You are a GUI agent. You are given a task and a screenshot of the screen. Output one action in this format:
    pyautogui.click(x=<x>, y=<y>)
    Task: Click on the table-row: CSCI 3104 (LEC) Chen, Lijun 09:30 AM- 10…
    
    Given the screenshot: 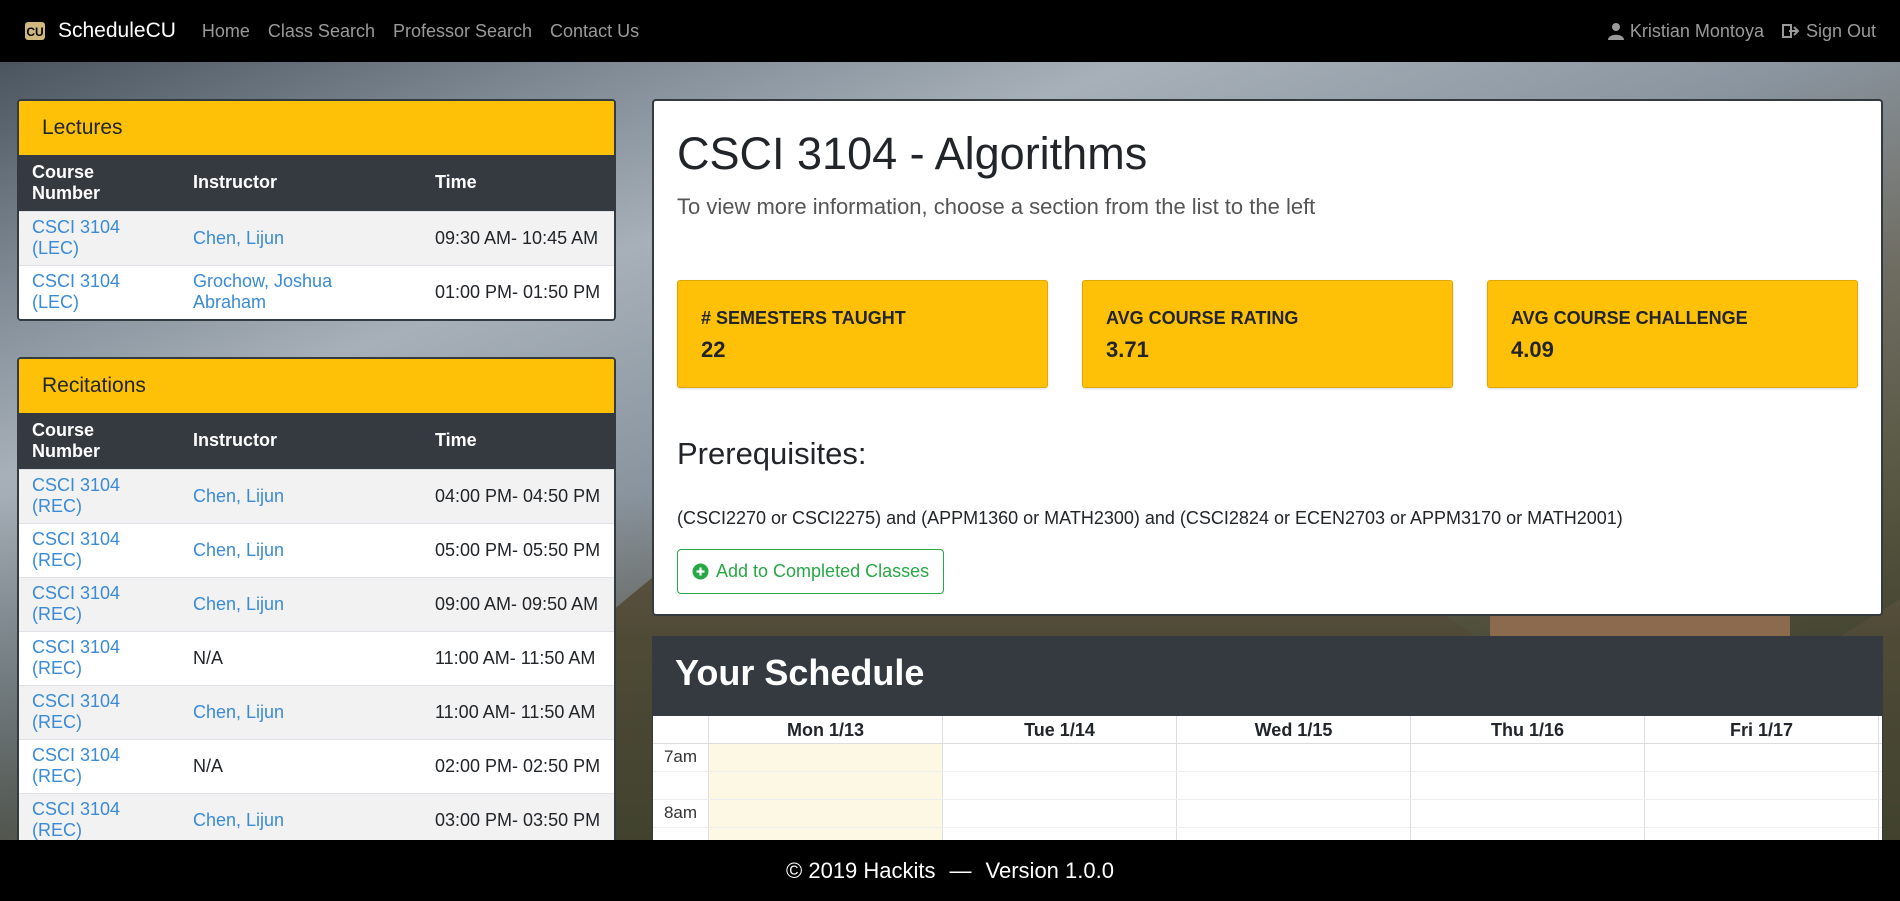 What is the action you would take?
    pyautogui.click(x=316, y=237)
    